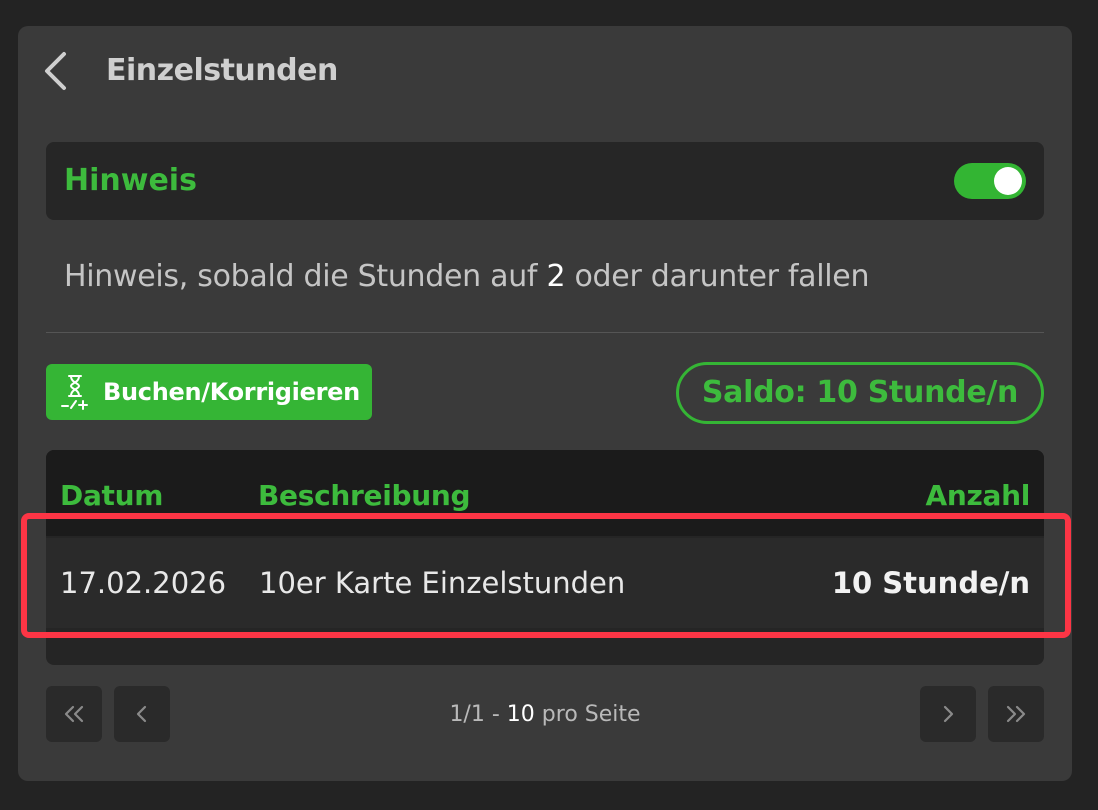  I want to click on toggle-knob, so click(1008, 181).